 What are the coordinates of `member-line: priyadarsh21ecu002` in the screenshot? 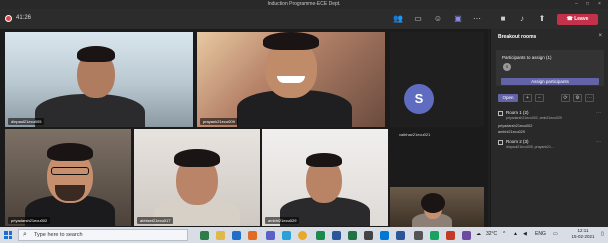 It's located at (515, 126).